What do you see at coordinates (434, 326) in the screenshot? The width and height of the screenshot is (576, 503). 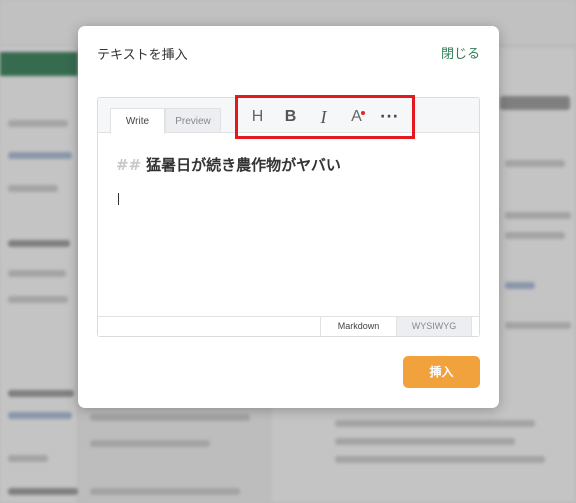 I see `mode-wysiwyg: WYSIWYG` at bounding box center [434, 326].